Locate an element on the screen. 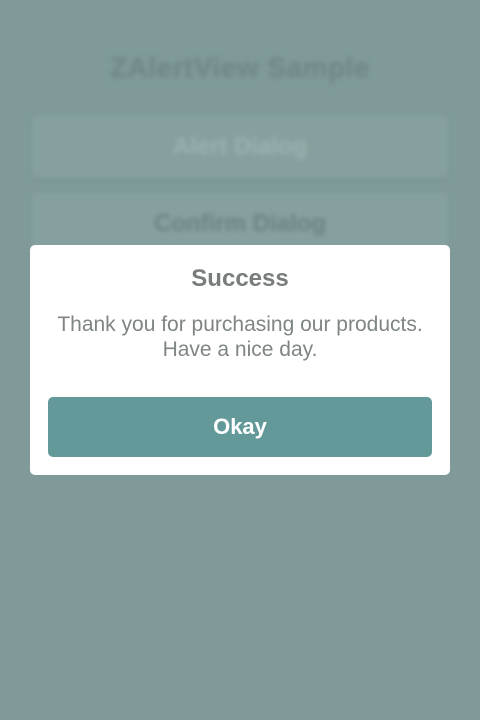  page-title: ZAlertView Sample is located at coordinates (240, 67).